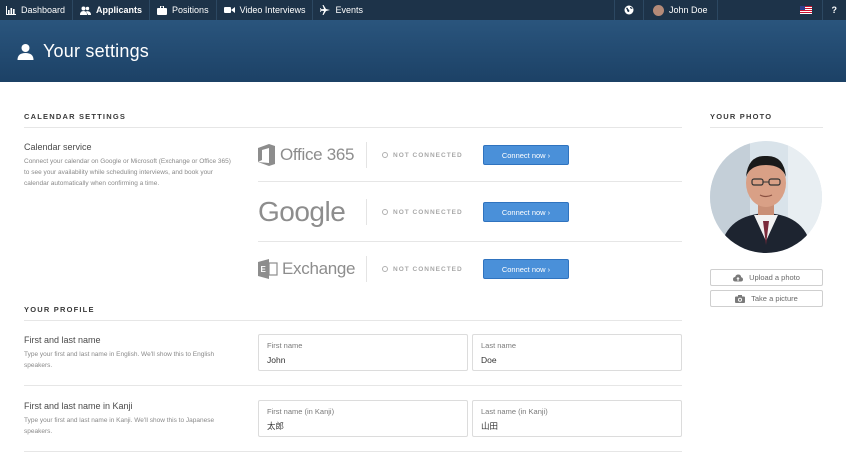 The height and width of the screenshot is (466, 846). Describe the element at coordinates (499, 345) in the screenshot. I see `last-name-label: Last name` at that location.